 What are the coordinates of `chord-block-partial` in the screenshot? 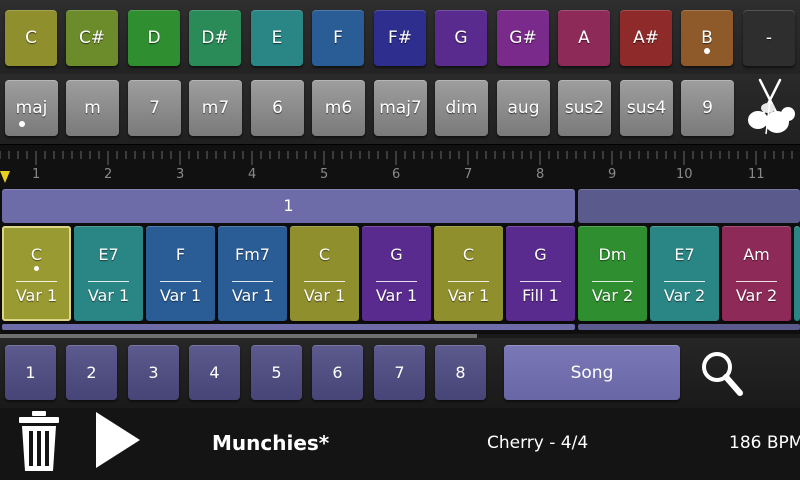 It's located at (797, 273).